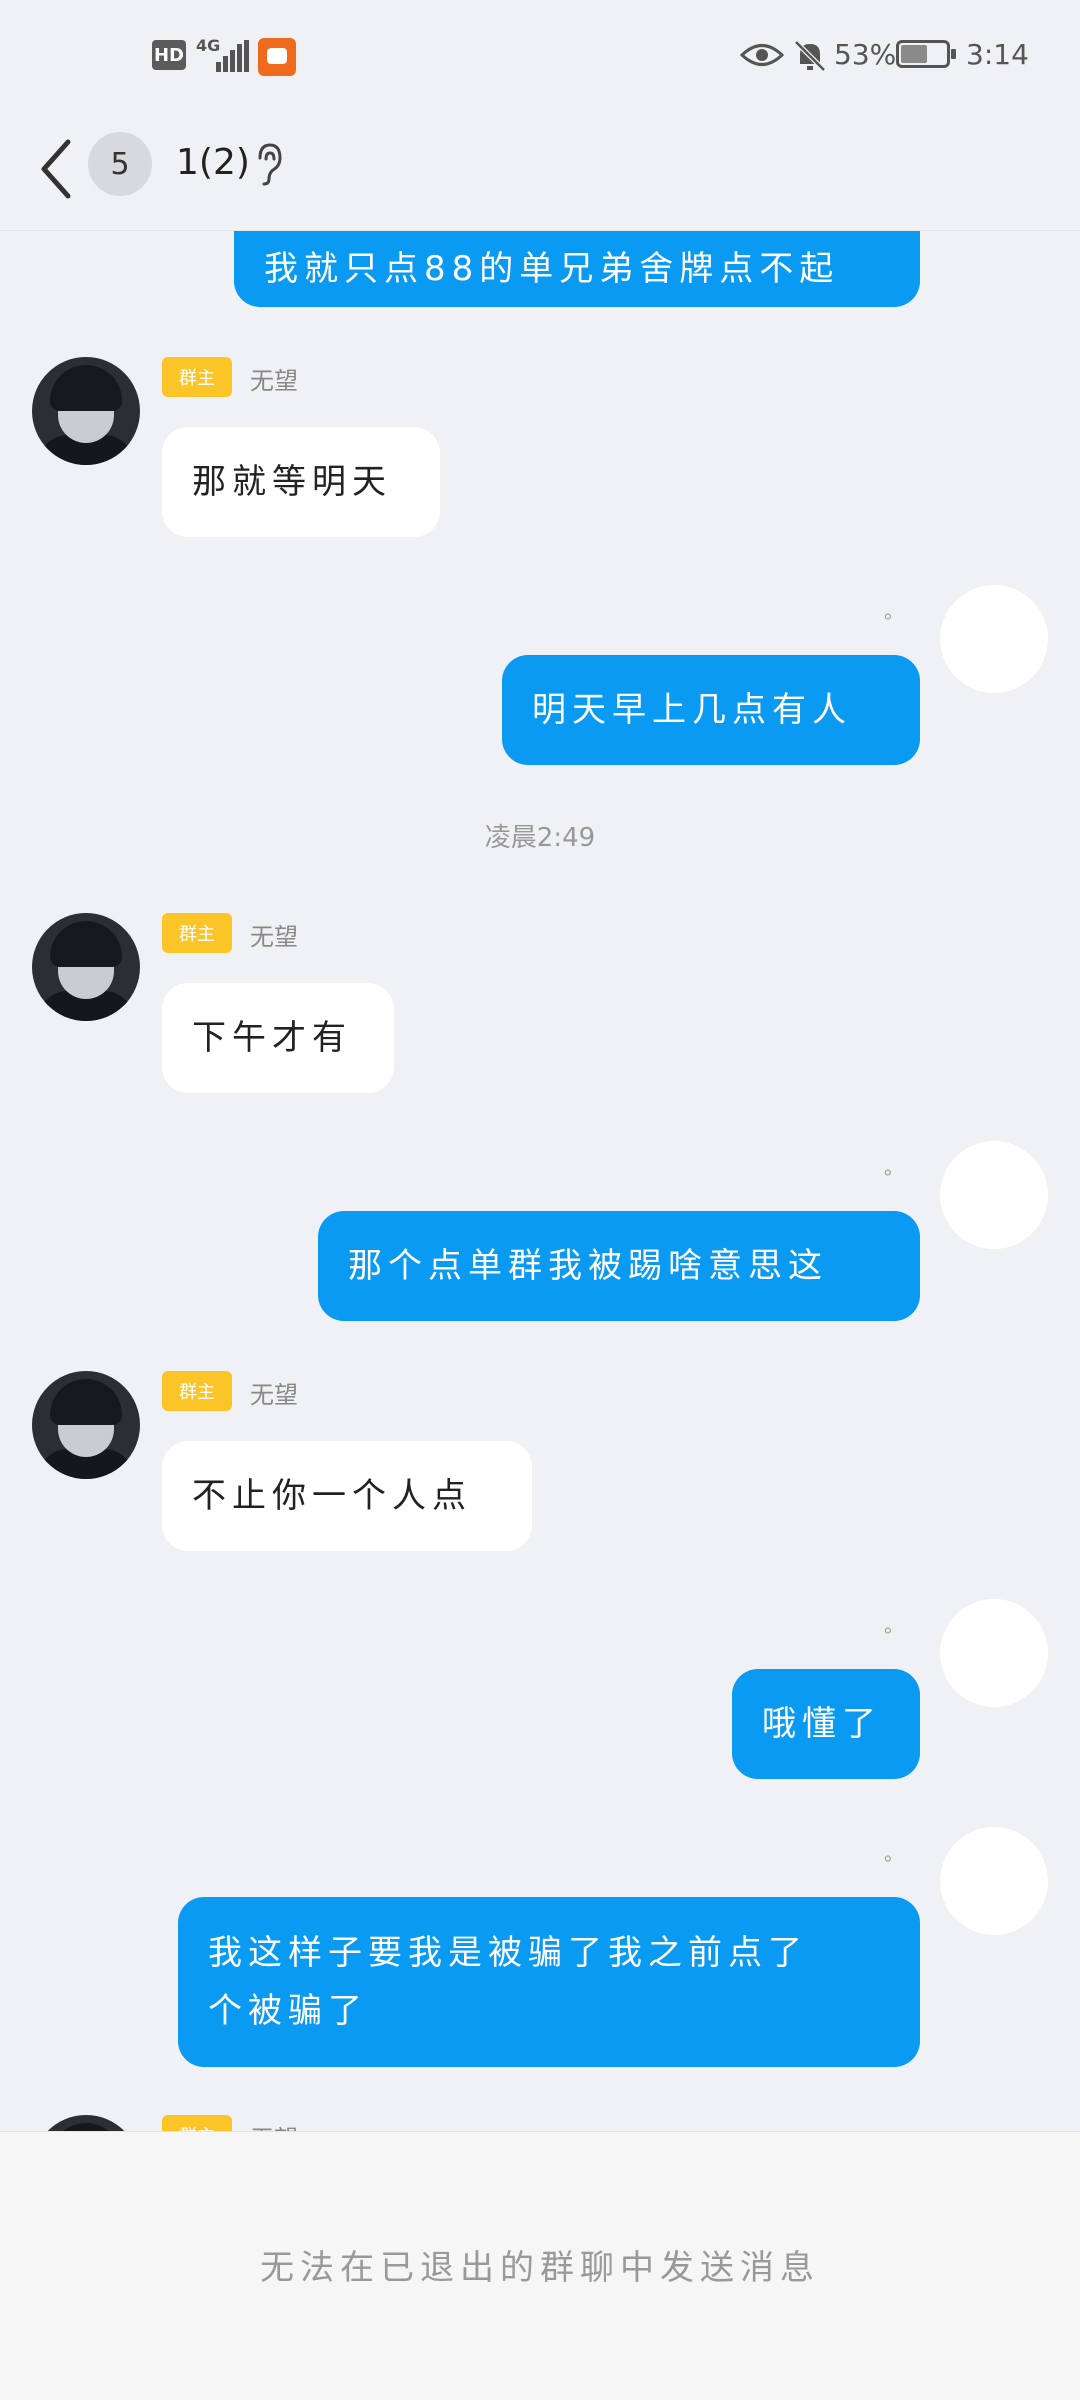  I want to click on message-bubble-outgoing: 明天早上几点有人, so click(711, 710).